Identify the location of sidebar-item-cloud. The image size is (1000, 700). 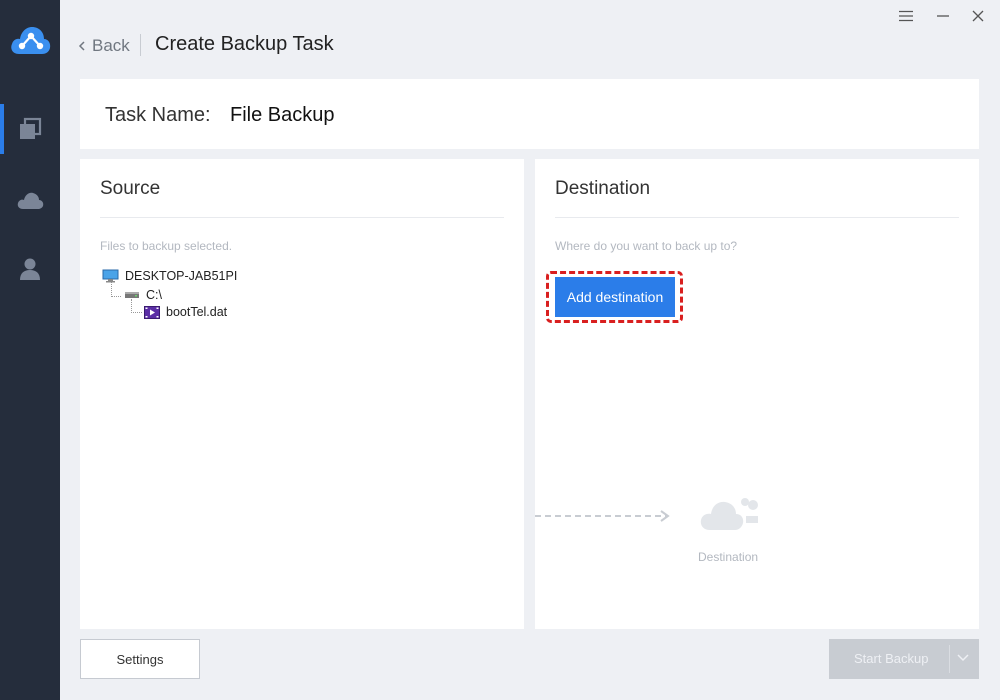
(30, 200).